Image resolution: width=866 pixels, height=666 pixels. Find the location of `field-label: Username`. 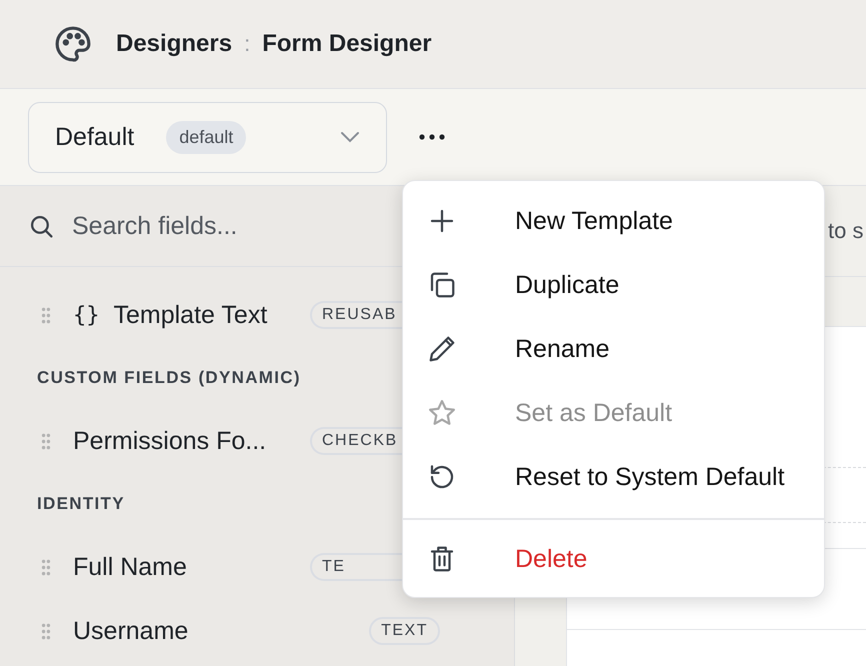

field-label: Username is located at coordinates (130, 631).